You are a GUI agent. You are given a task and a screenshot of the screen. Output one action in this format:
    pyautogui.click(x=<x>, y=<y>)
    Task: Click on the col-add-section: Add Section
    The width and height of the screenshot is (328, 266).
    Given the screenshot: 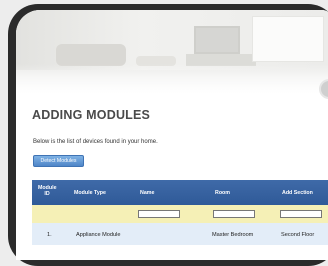 What is the action you would take?
    pyautogui.click(x=297, y=193)
    